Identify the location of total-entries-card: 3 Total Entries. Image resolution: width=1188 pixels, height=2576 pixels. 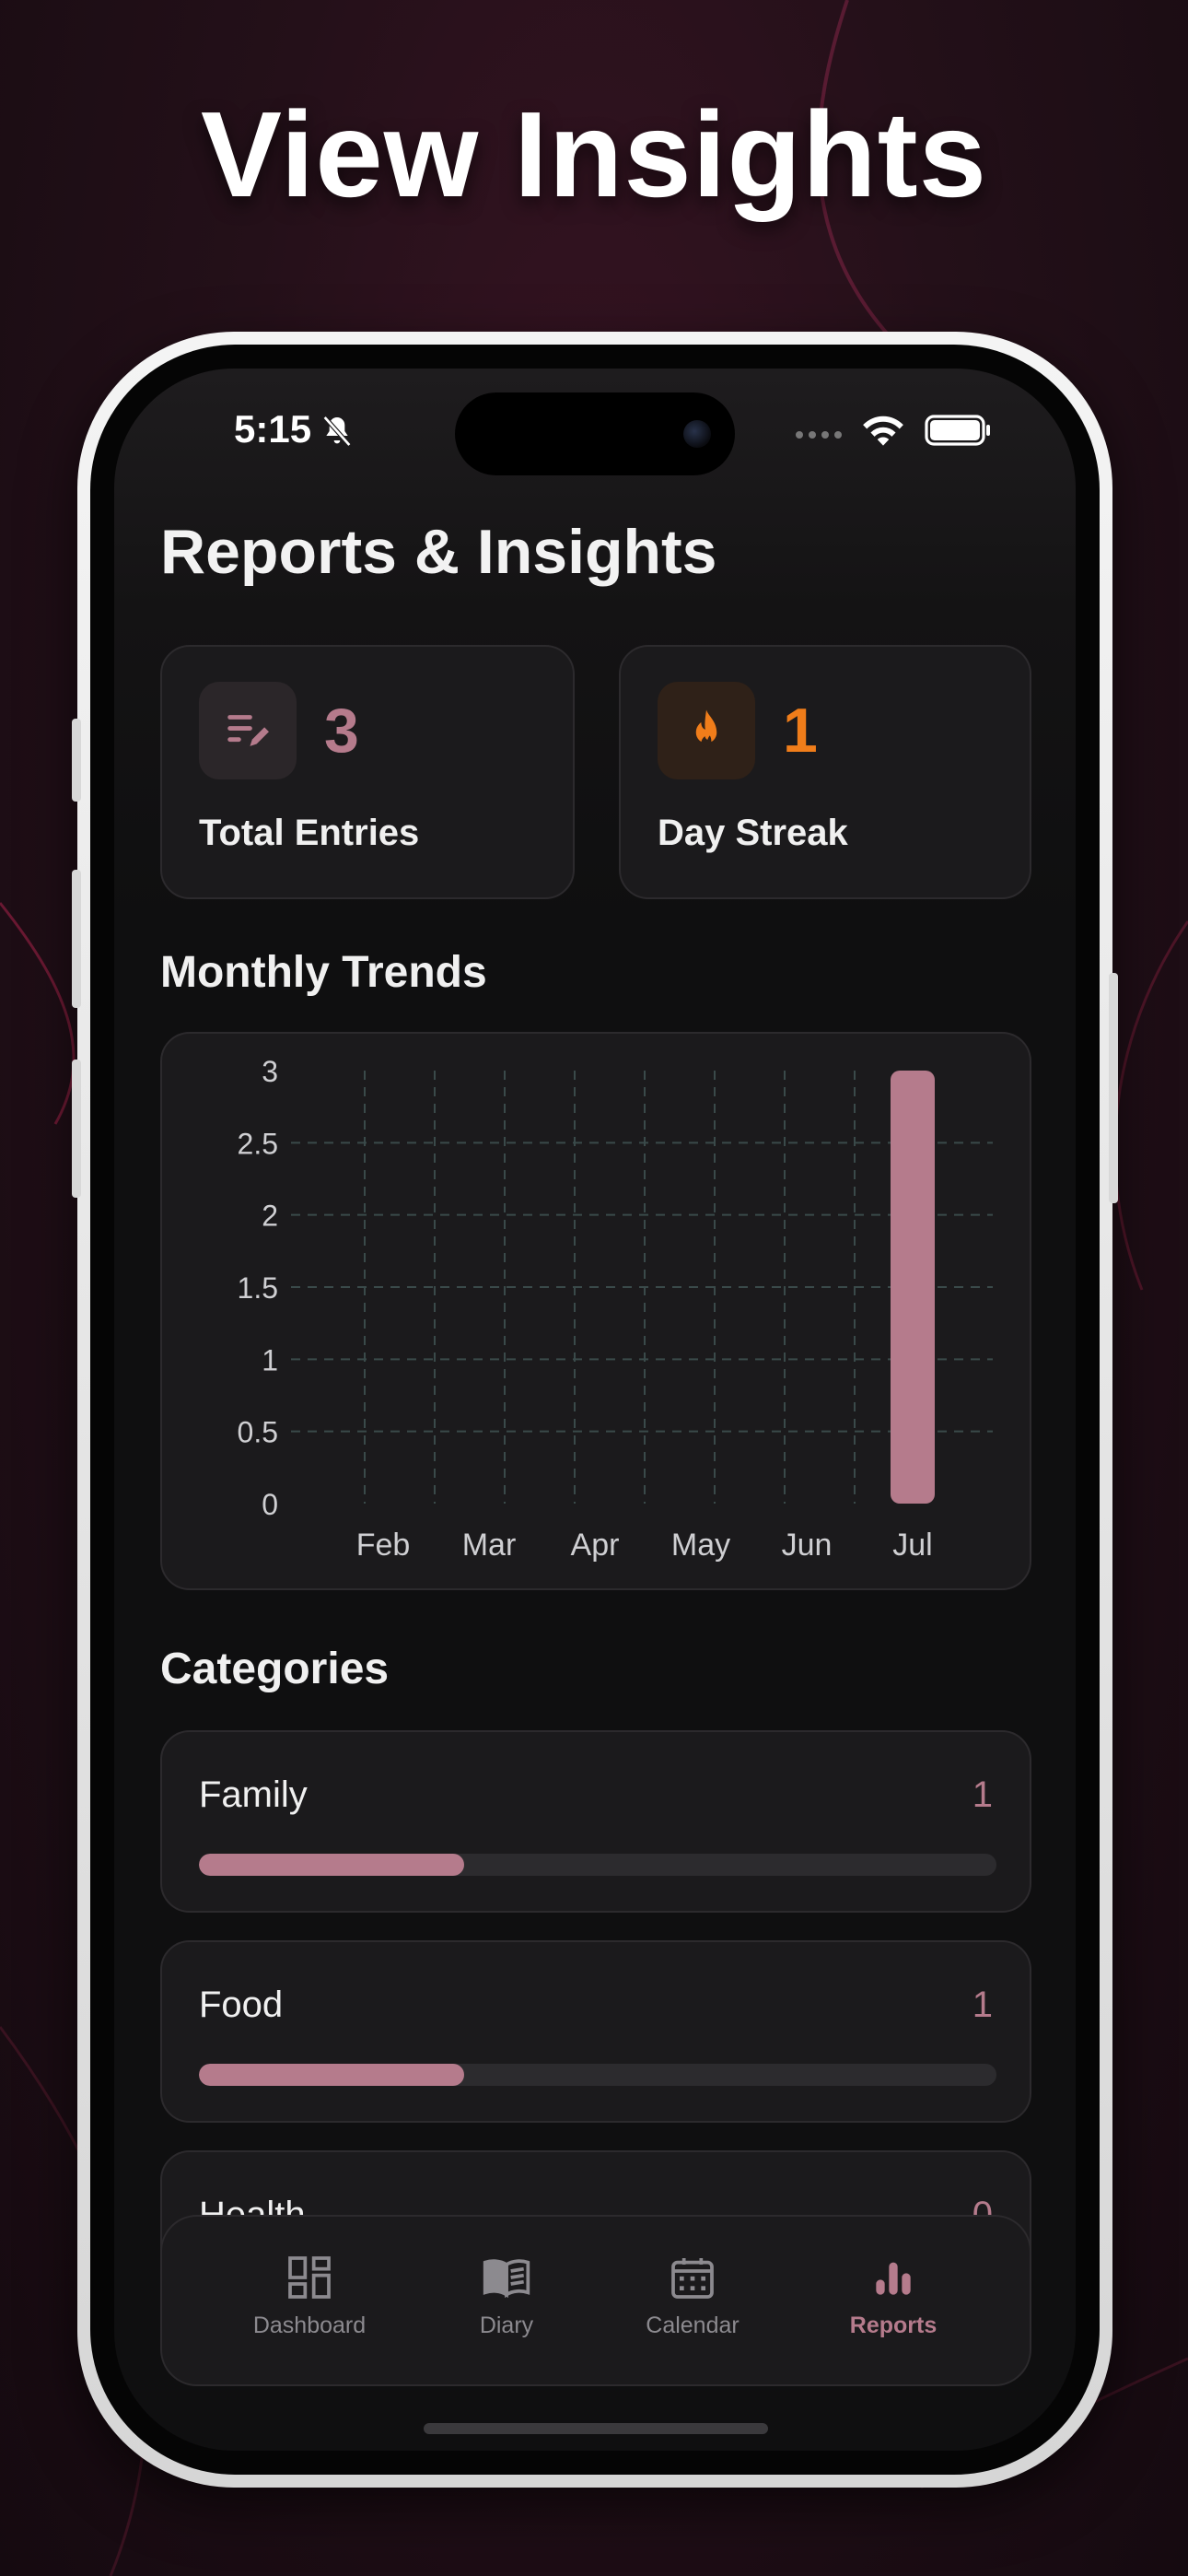
(367, 772).